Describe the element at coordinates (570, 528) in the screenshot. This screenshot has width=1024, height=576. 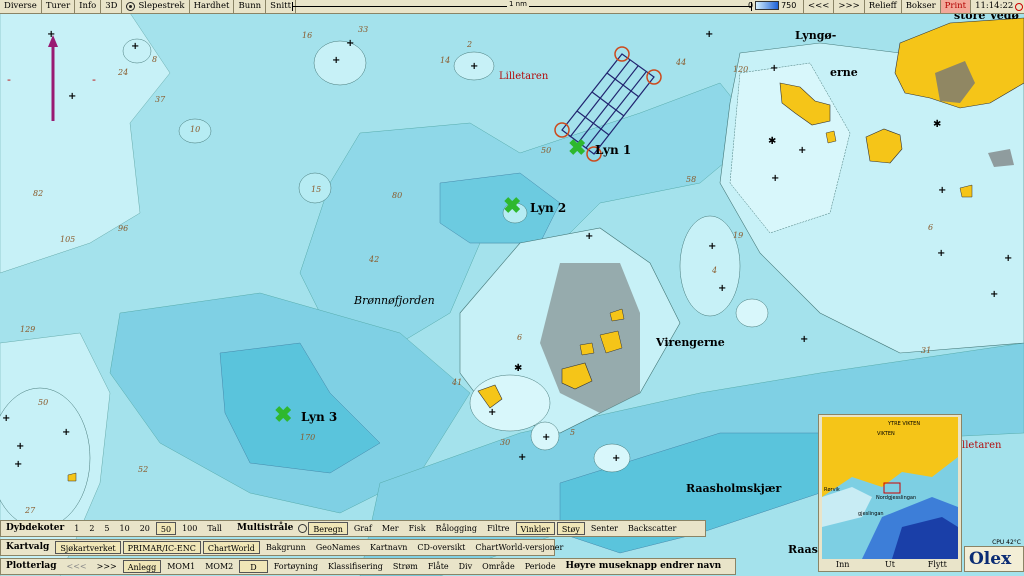
I see `multibeam-stoy: Støy` at that location.